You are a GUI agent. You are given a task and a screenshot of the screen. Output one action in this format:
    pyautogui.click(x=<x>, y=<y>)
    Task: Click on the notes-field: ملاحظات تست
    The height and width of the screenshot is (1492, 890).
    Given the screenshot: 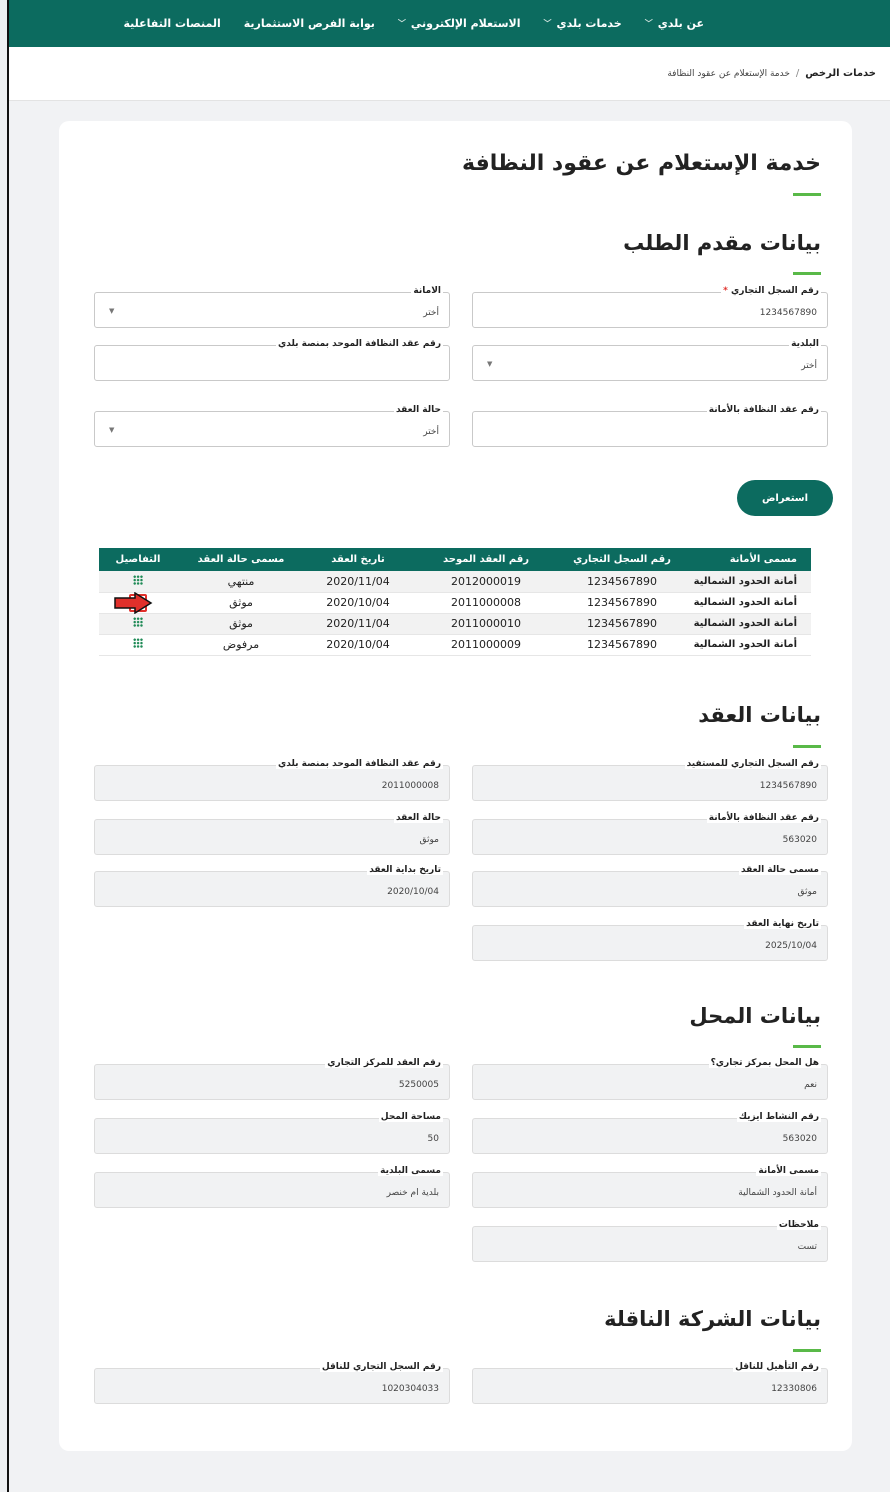 What is the action you would take?
    pyautogui.click(x=650, y=1241)
    